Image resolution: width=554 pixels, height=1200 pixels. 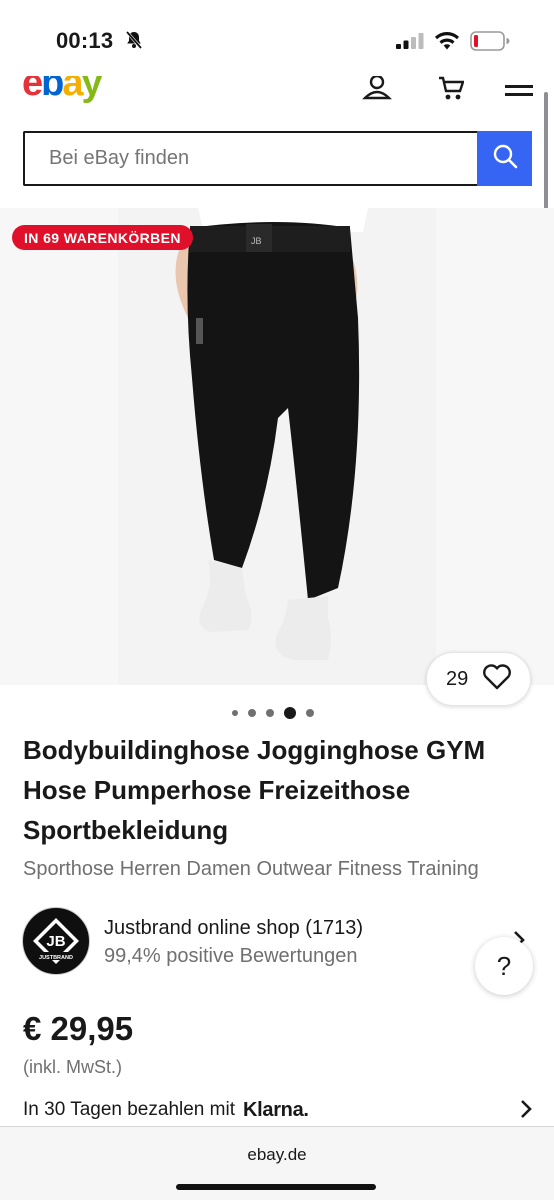 I want to click on seller-avatar: JB JUSTBRAND, so click(x=56, y=941).